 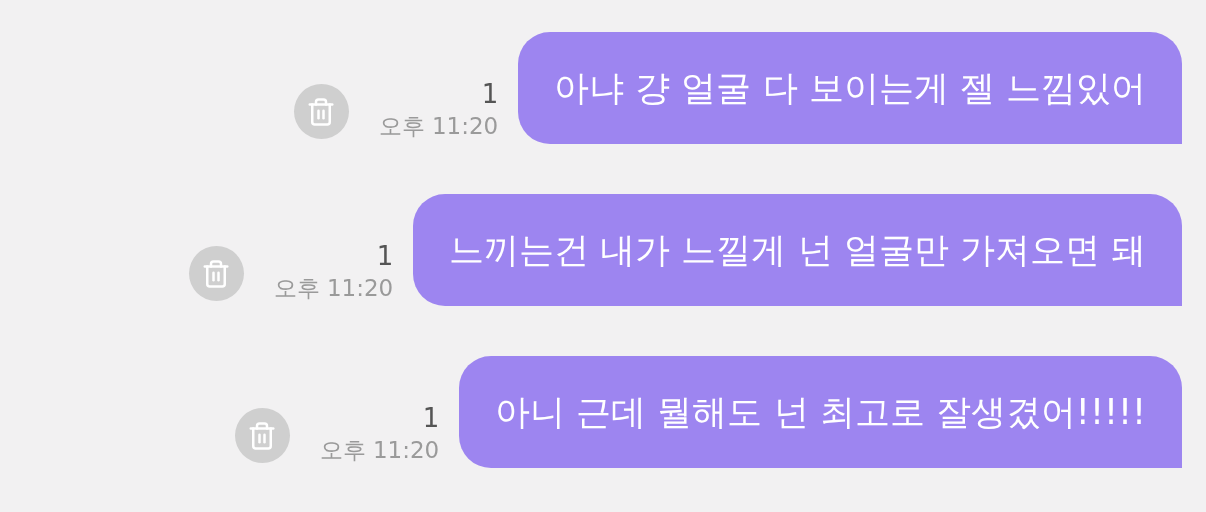 I want to click on message-bubble: 아냐 걍 얼굴 다 보이는게 젤 느낌있어, so click(x=850, y=88).